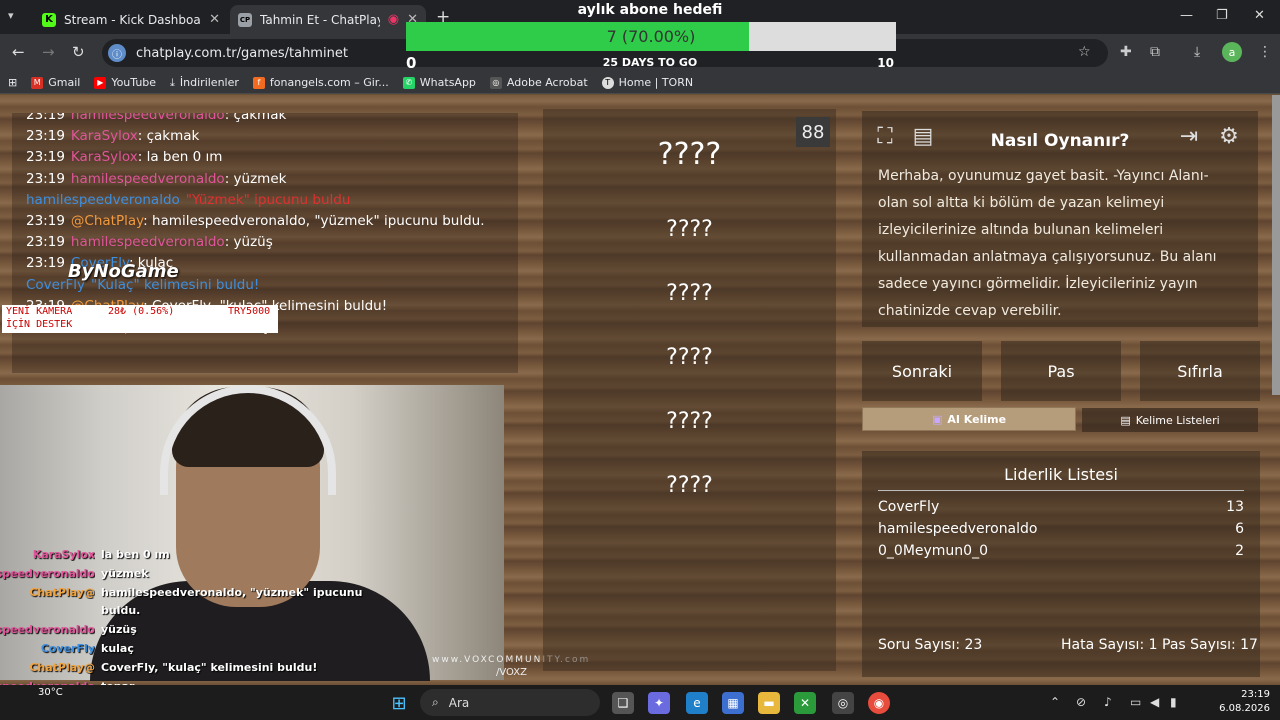  What do you see at coordinates (328, 19) in the screenshot?
I see `tab-chatplay: CP Tahmin Et - ChatPlay ◉ ✕` at bounding box center [328, 19].